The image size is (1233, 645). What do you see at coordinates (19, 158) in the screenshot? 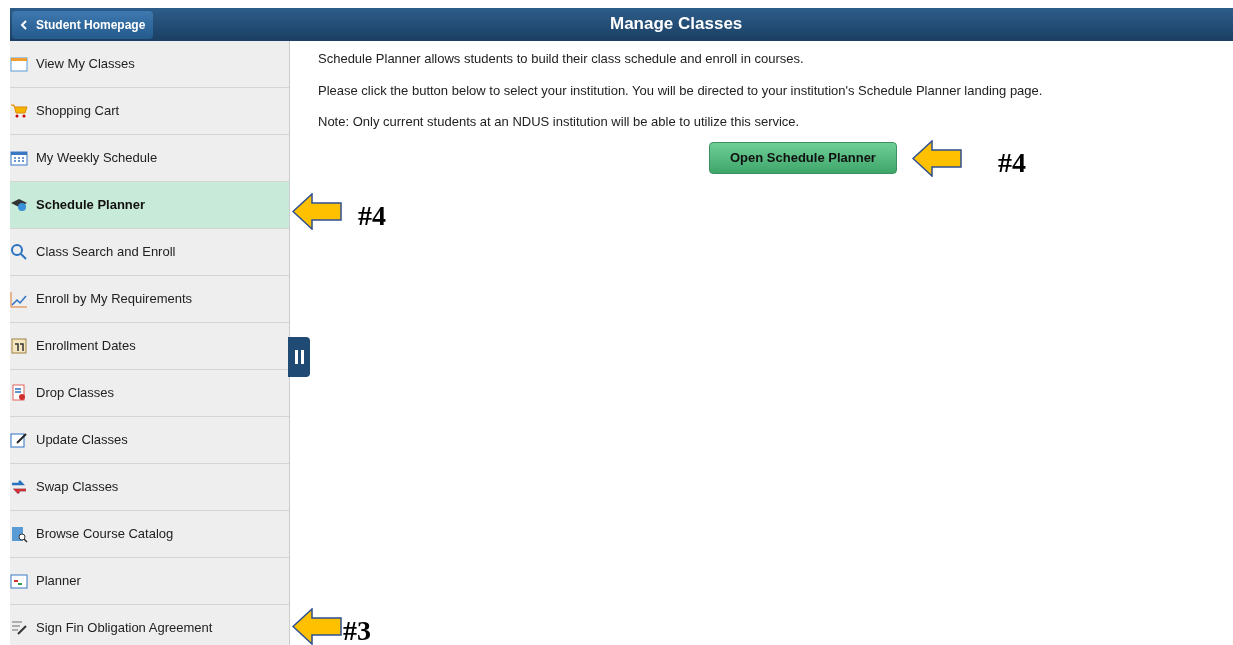
I see `calendar-grid-icon` at bounding box center [19, 158].